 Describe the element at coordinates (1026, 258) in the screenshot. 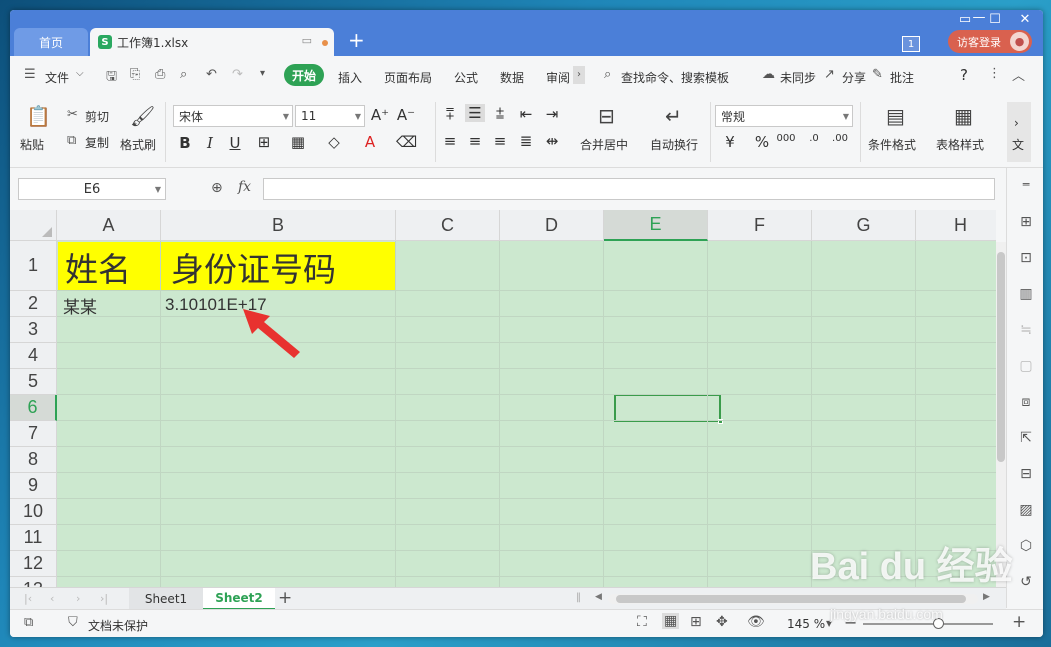

I see `apps-icon: ⊡` at that location.